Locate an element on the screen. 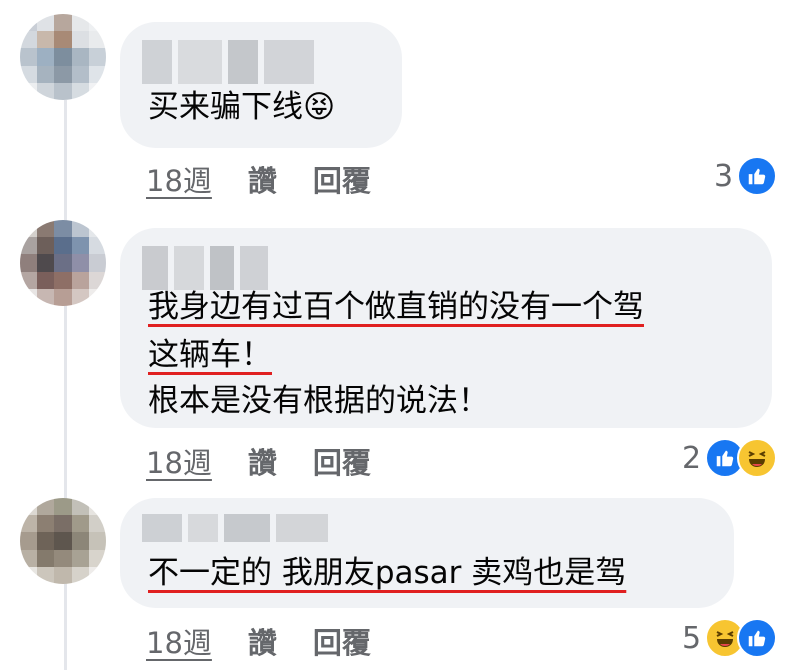 This screenshot has width=800, height=670. comment-text-line: 这辆车！ is located at coordinates (210, 355).